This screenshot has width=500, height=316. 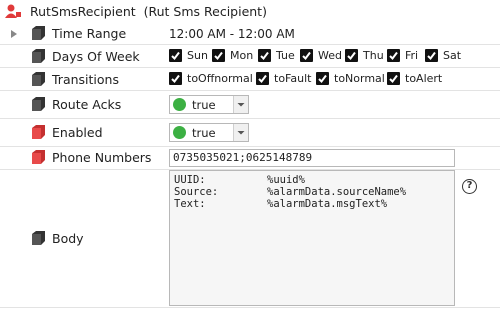 I want to click on day-label: Mon, so click(x=242, y=55).